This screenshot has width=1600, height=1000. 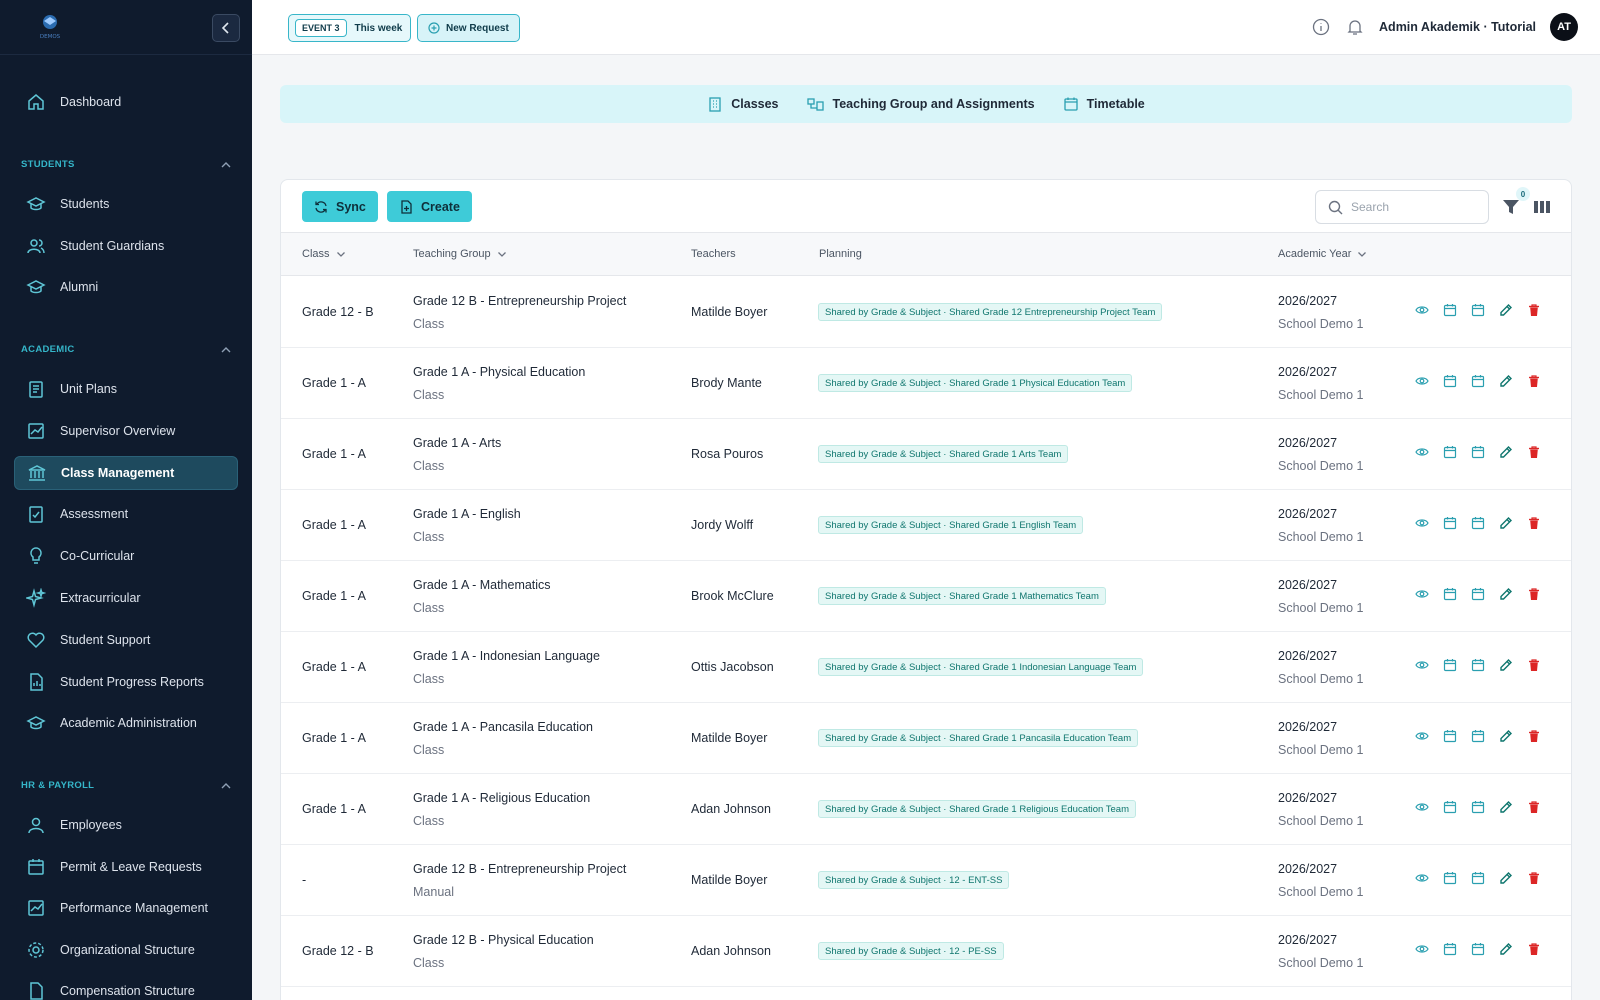 I want to click on teaching-group-cell: Grade 1 A - English, so click(x=467, y=514).